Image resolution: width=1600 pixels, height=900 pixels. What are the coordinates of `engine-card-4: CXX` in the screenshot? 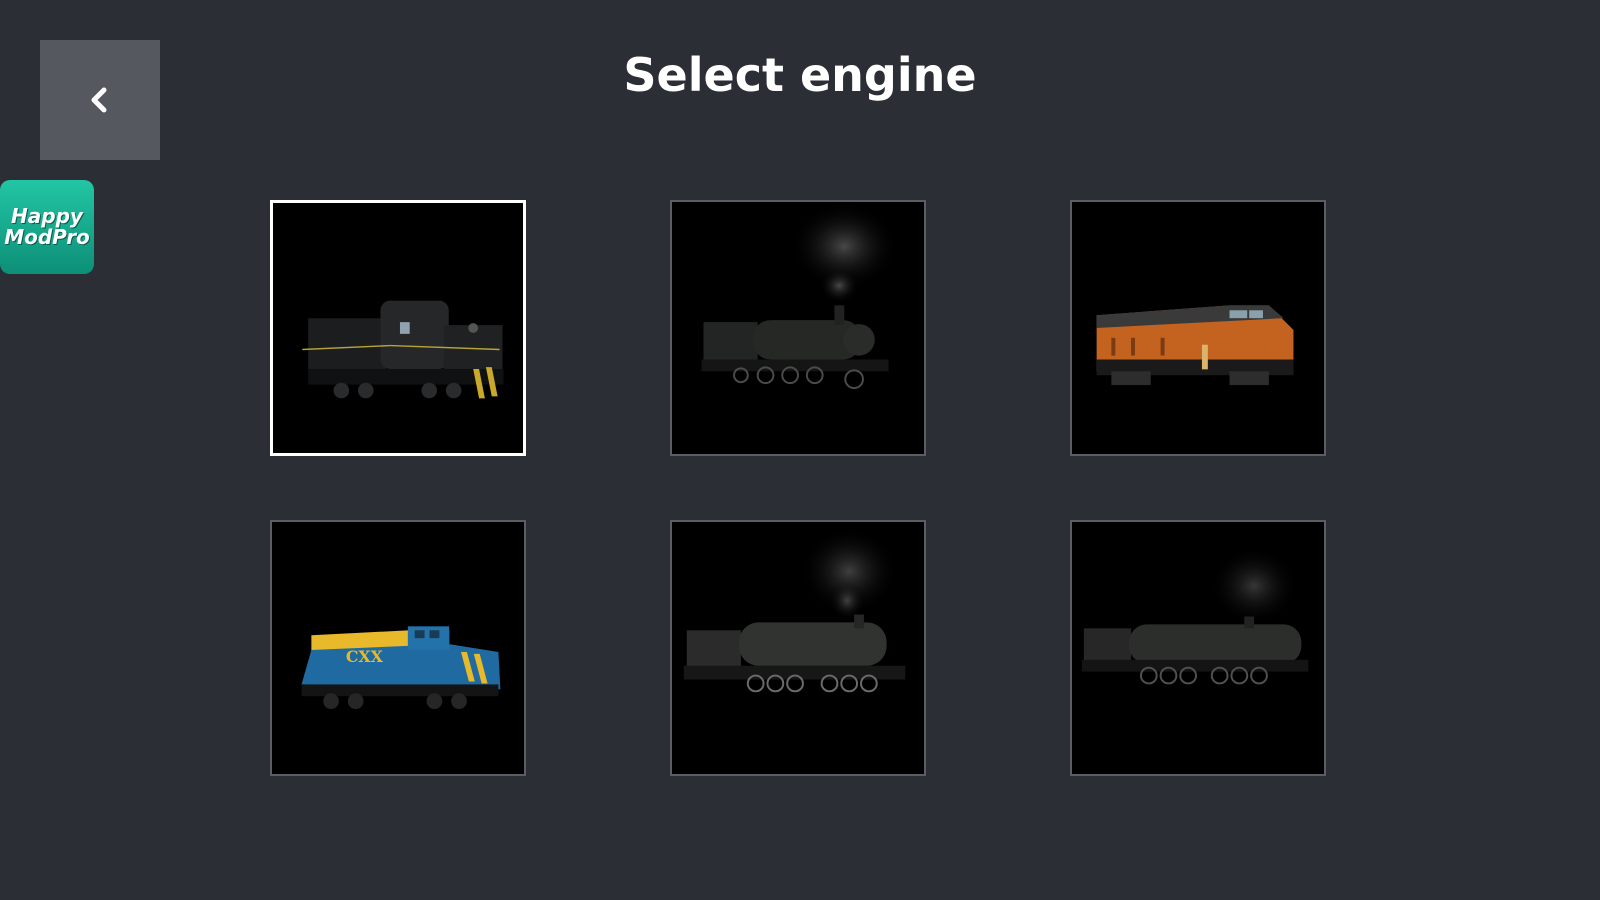 It's located at (398, 648).